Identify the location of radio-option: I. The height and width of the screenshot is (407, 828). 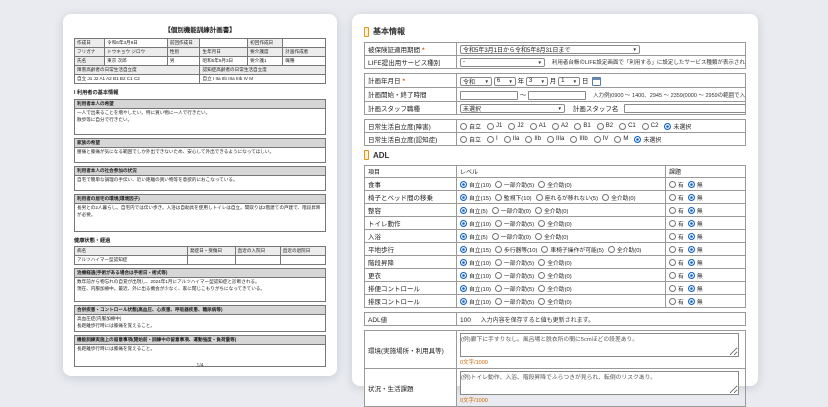
(492, 139).